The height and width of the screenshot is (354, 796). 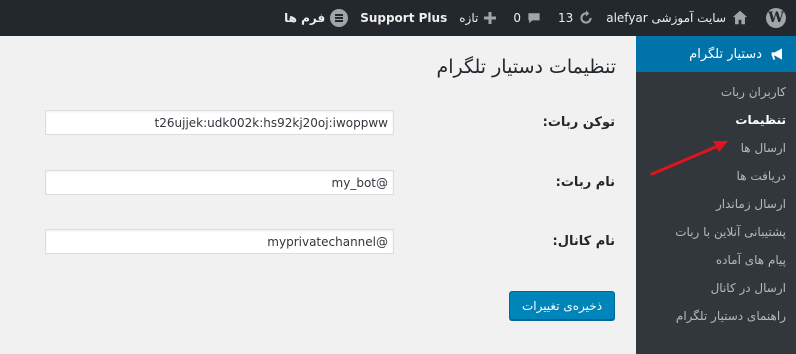 What do you see at coordinates (666, 18) in the screenshot?
I see `site-name: سایت آموزشی alefyar` at bounding box center [666, 18].